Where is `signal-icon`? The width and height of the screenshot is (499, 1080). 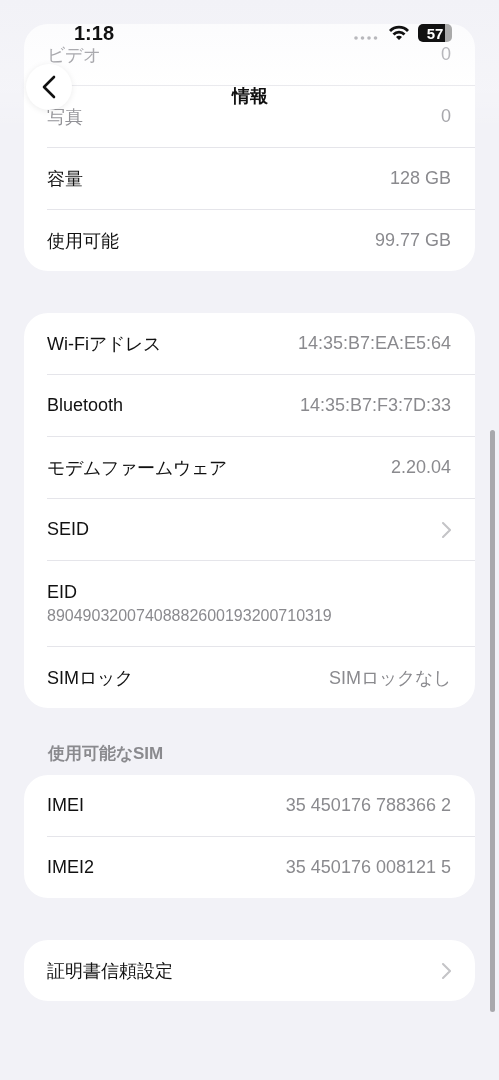
signal-icon is located at coordinates (366, 38).